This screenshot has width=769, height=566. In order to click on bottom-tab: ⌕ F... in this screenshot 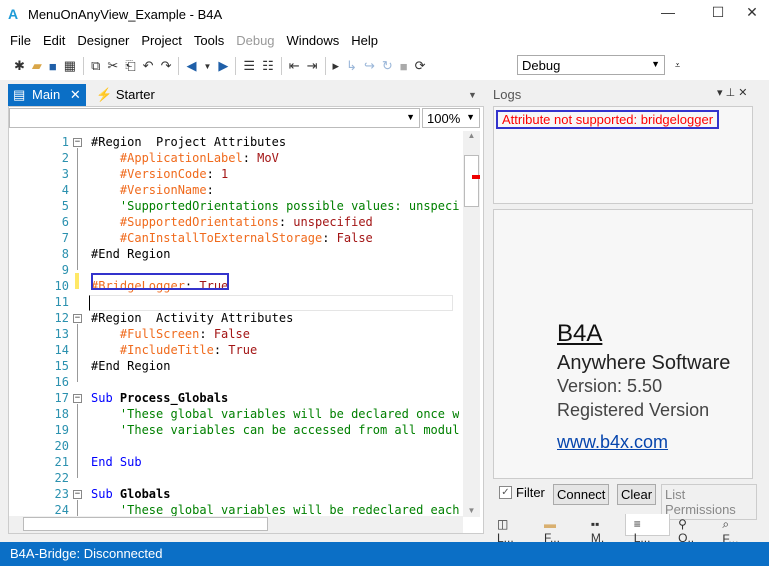, I will do `click(735, 530)`.